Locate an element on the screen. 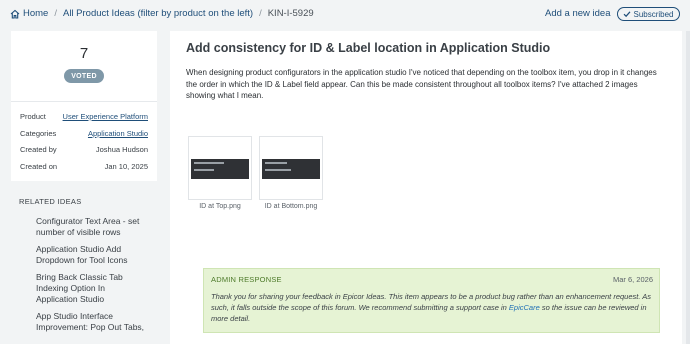 The image size is (690, 344). related-idea-text: Bring Back Classic Tab is located at coordinates (79, 277).